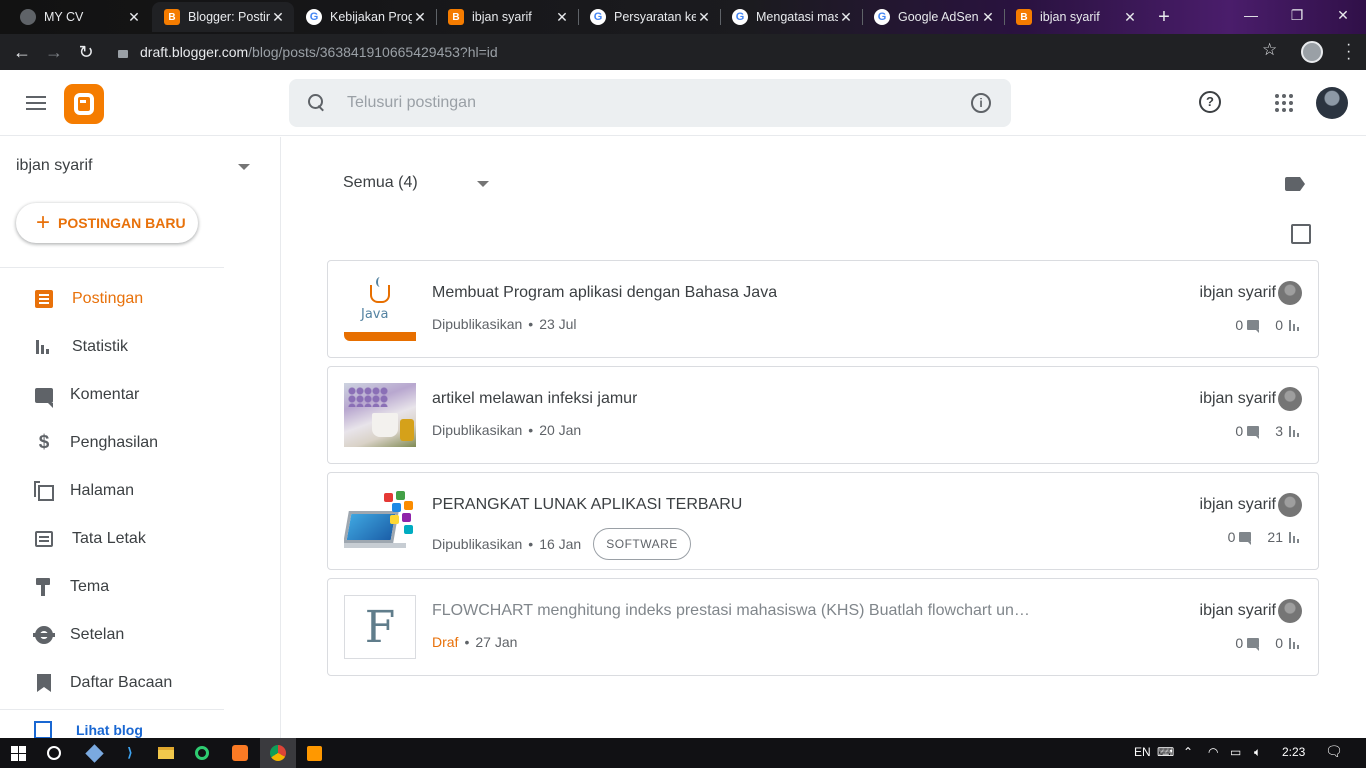 The height and width of the screenshot is (768, 1366). I want to click on volume-icon: 🔈︎, so click(1257, 752).